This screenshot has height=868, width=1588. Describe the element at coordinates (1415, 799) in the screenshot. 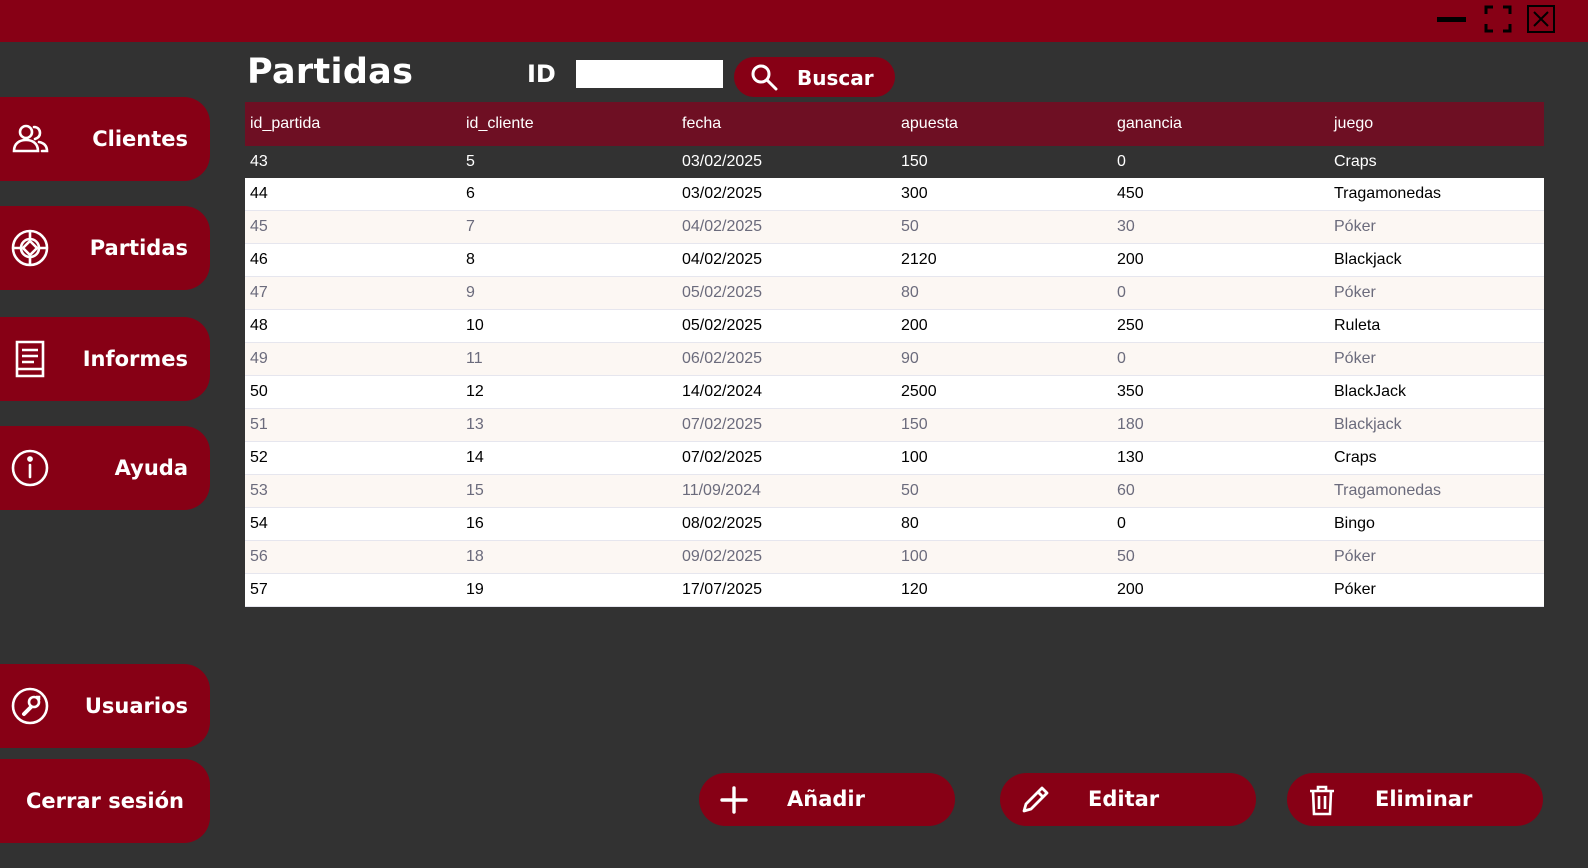

I see `delete-button: Eliminar` at that location.